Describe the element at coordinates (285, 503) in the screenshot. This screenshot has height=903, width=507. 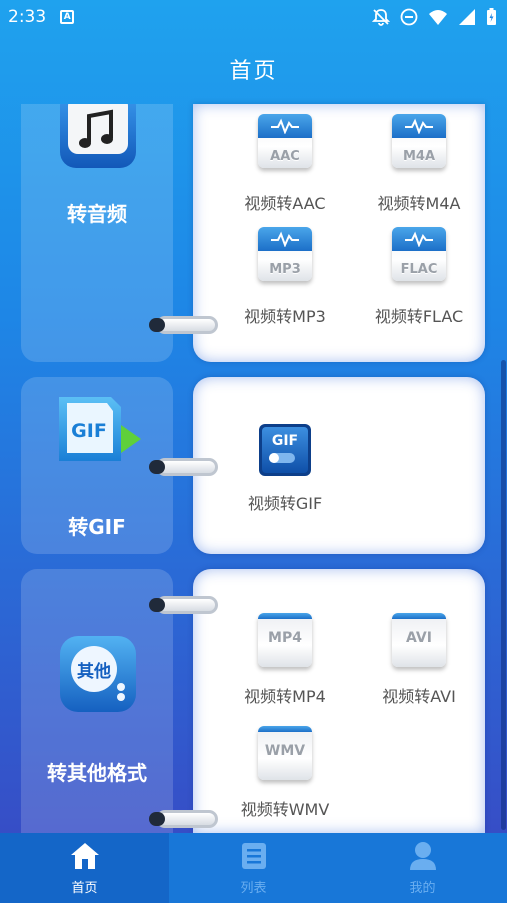
I see `convert-gif-label: 视频转GIF` at that location.